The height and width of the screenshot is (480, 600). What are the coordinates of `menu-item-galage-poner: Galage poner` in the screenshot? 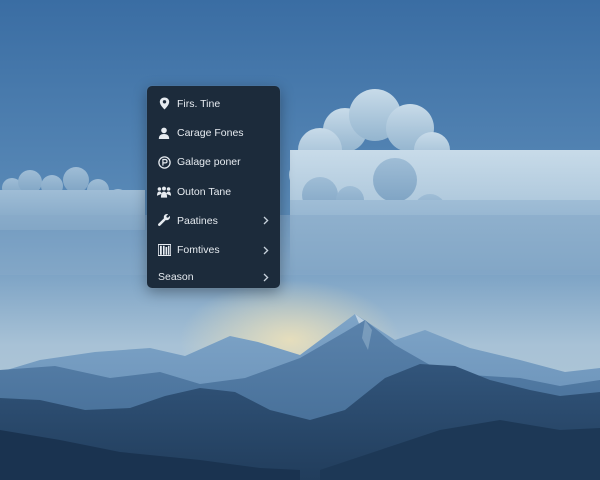 It's located at (213, 162).